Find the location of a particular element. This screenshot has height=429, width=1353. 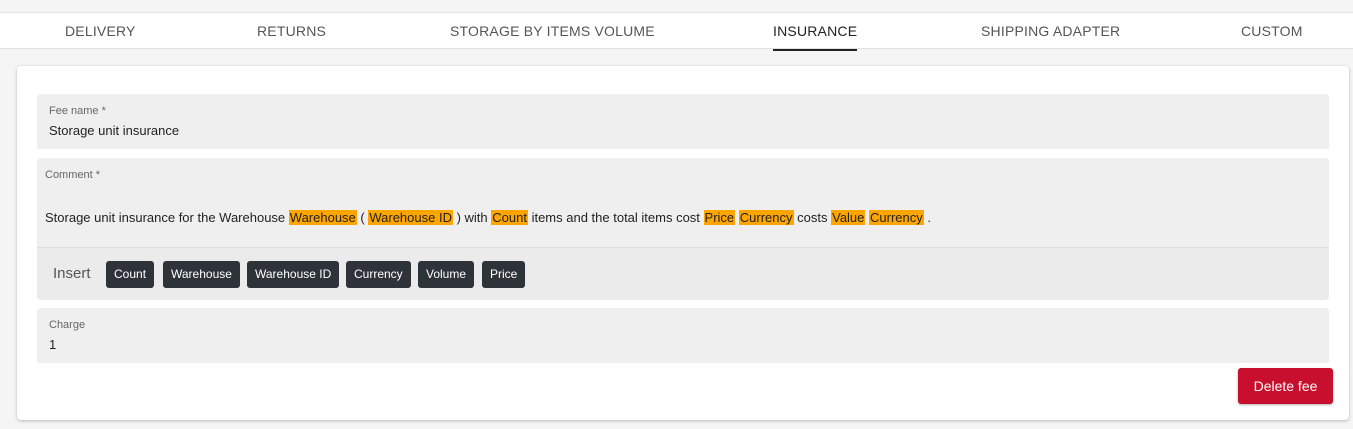

insert-chip-currency: Currency is located at coordinates (378, 274).